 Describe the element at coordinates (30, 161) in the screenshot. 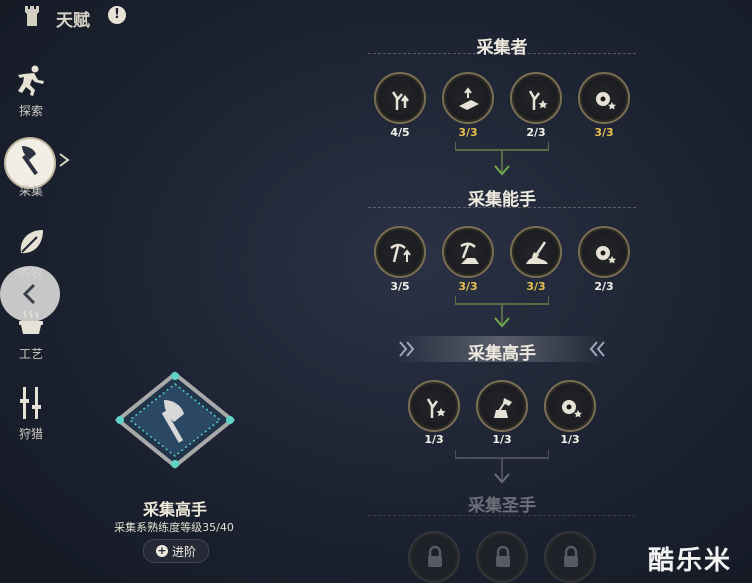

I see `axe-icon` at that location.